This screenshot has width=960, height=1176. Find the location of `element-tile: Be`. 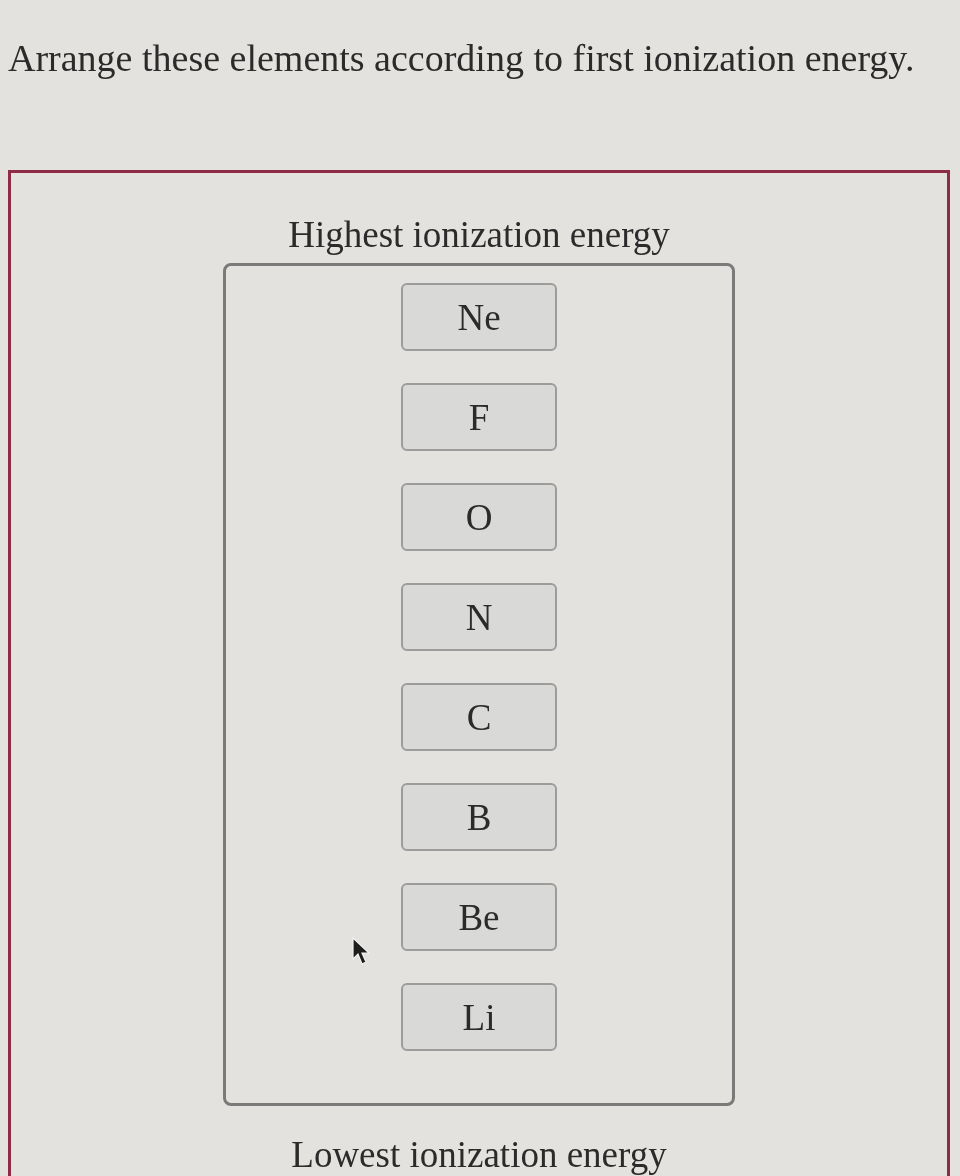

element-tile: Be is located at coordinates (479, 917).